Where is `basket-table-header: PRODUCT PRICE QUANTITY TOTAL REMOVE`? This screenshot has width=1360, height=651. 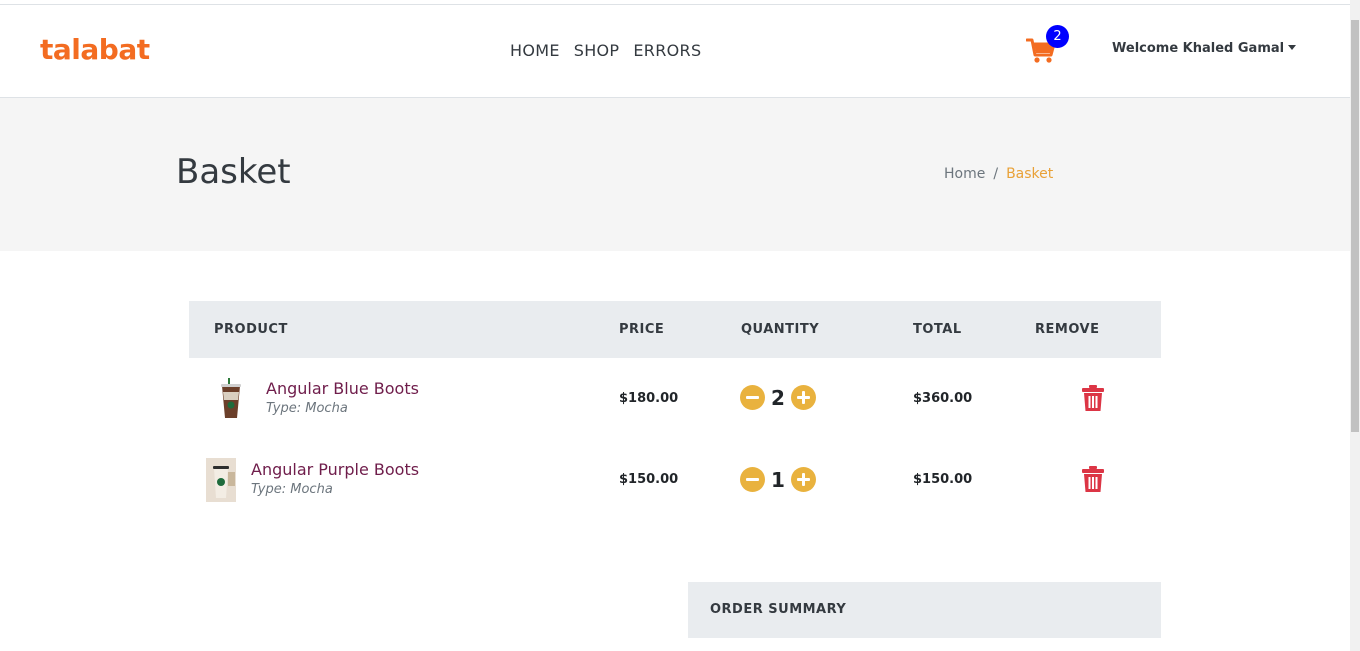
basket-table-header: PRODUCT PRICE QUANTITY TOTAL REMOVE is located at coordinates (675, 329).